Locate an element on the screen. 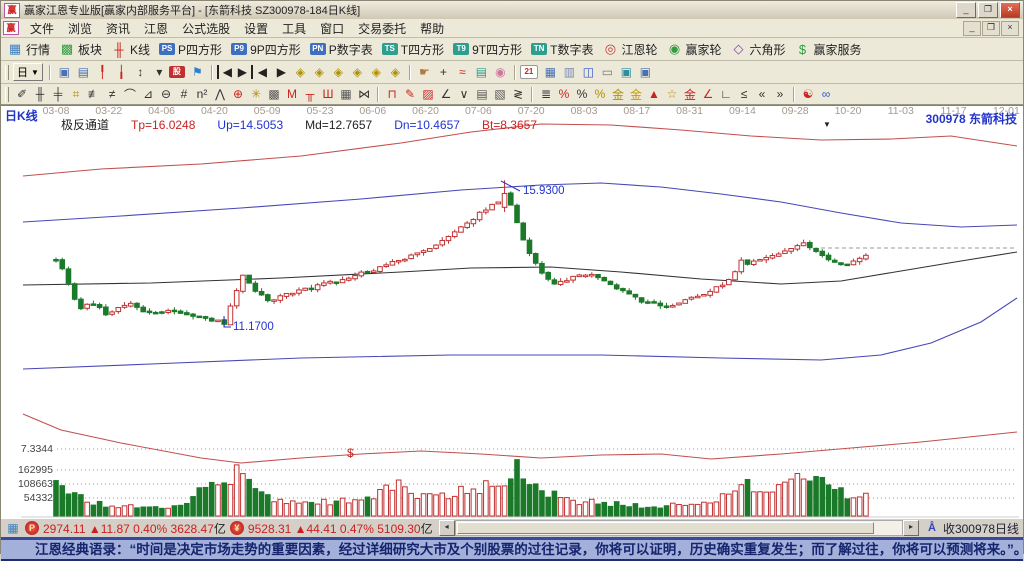 The image size is (1024, 561). gann-wheel-button: ◎江恩轮 is located at coordinates (629, 49).